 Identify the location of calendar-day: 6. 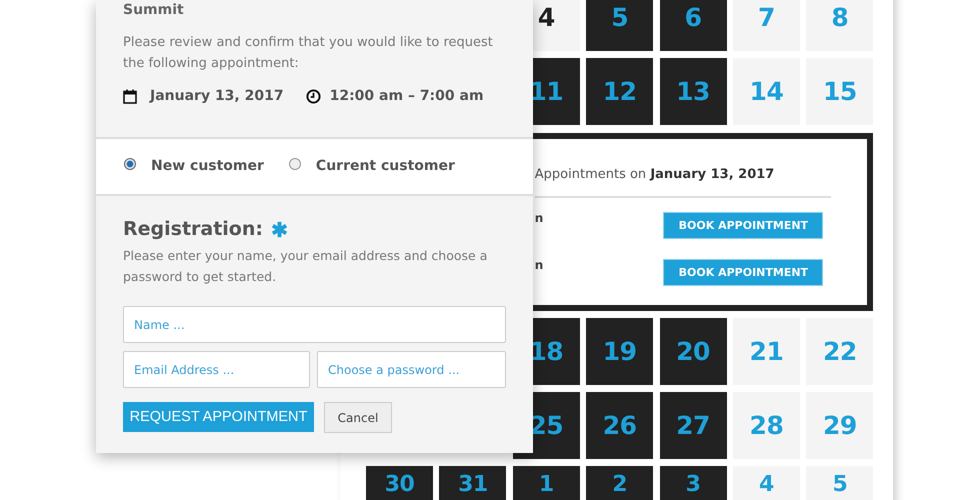
(693, 25).